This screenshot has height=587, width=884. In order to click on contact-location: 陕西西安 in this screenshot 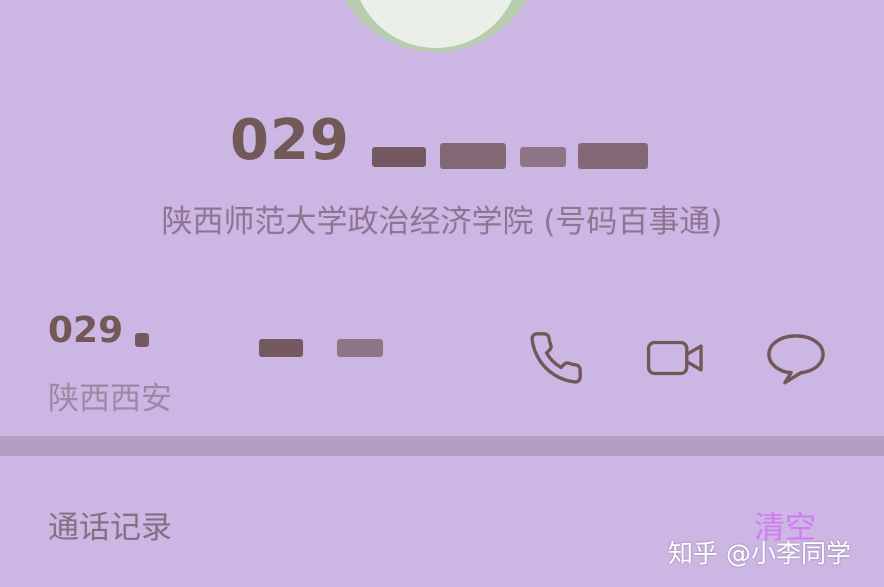, I will do `click(110, 399)`.